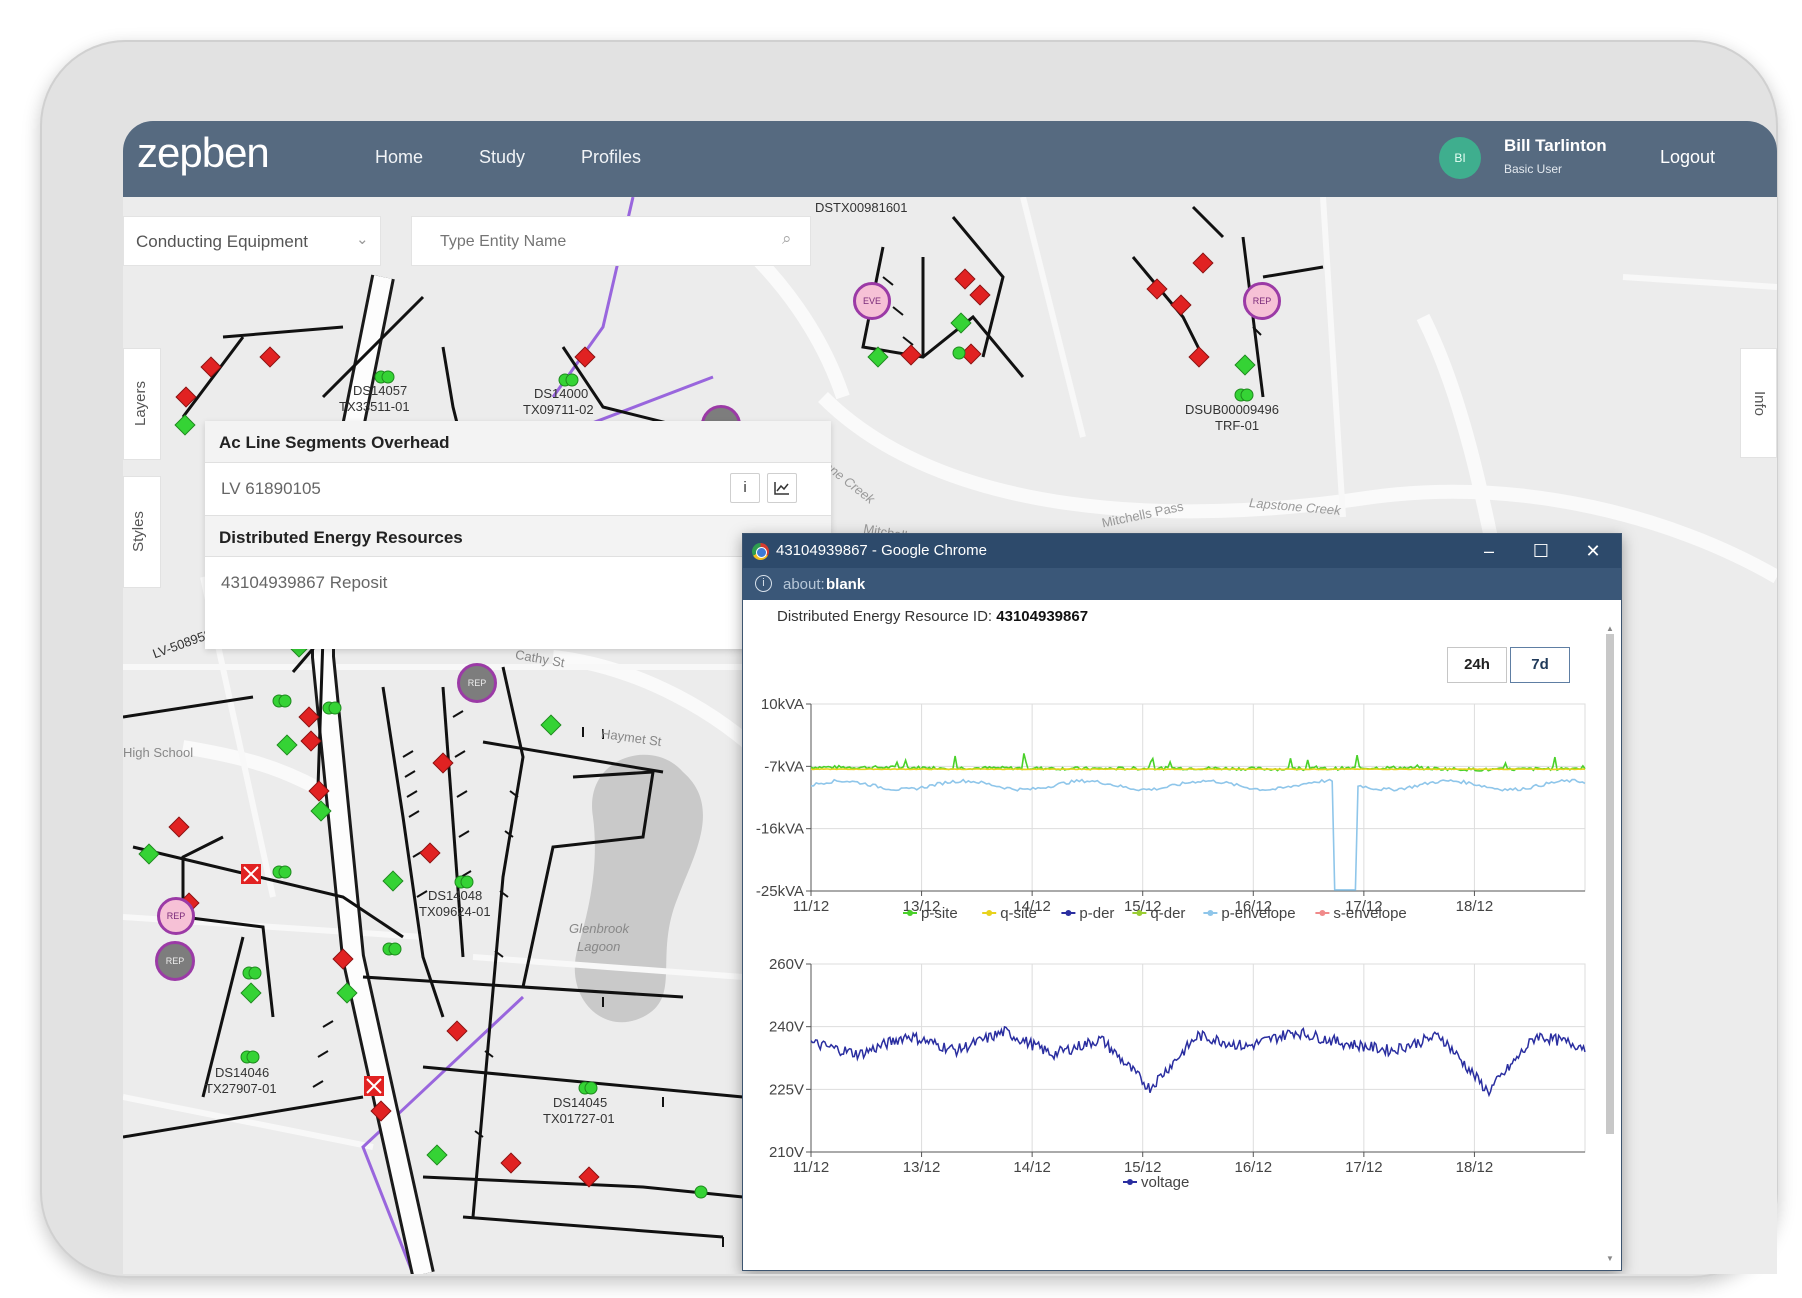 The image size is (1802, 1298). What do you see at coordinates (1182, 551) in the screenshot?
I see `window-title-bar: 43104939867 - Google Chrome – ☐ ✕` at bounding box center [1182, 551].